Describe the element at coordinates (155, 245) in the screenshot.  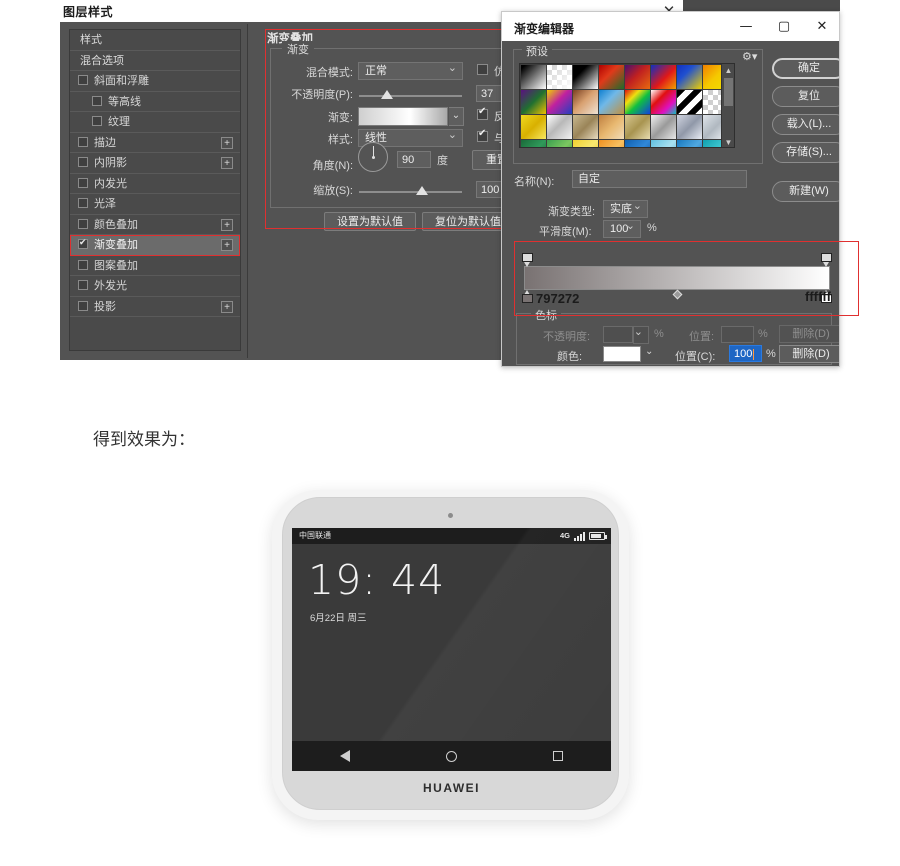
I see `style-list-item: 渐变叠加 +` at that location.